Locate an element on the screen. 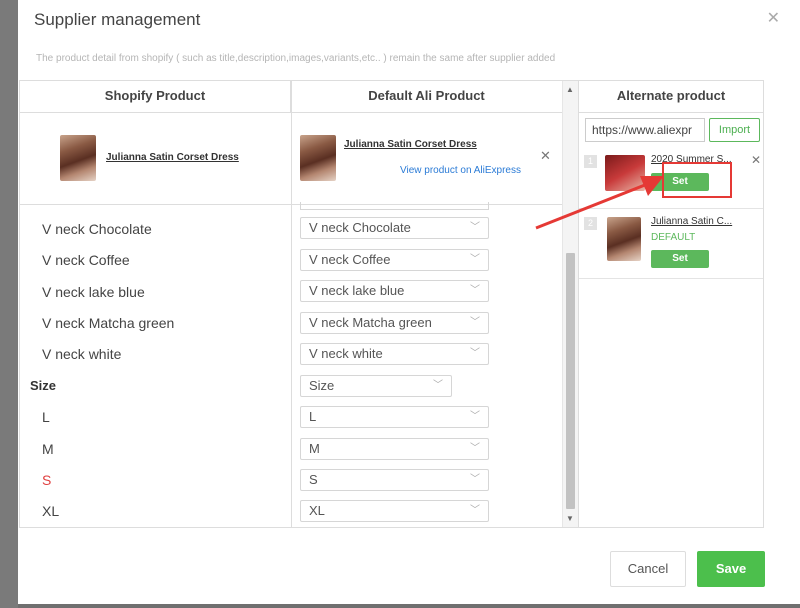  size-select-value: M is located at coordinates (314, 448).